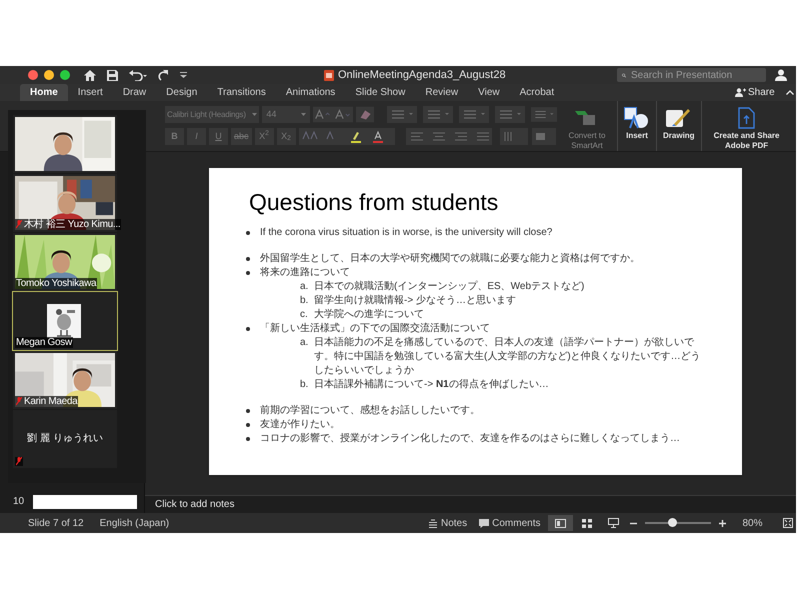 This screenshot has height=600, width=800. What do you see at coordinates (537, 92) in the screenshot?
I see `ribbon-tab: Acrobat` at bounding box center [537, 92].